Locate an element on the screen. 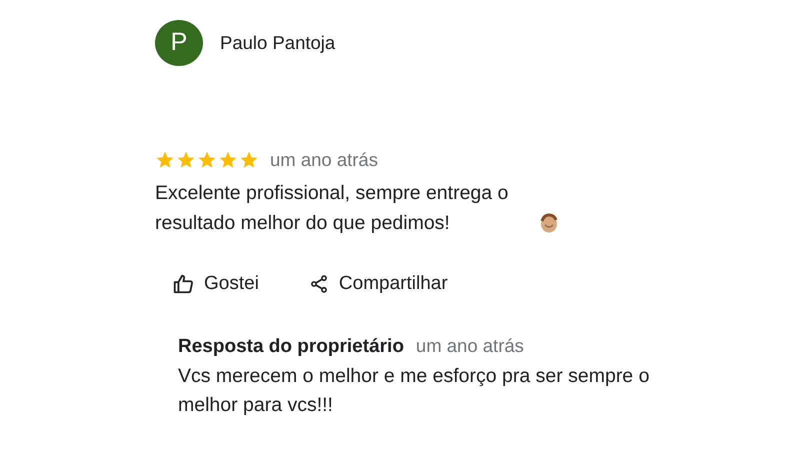 This screenshot has height=450, width=800. reply-time: um ano atrás is located at coordinates (470, 346).